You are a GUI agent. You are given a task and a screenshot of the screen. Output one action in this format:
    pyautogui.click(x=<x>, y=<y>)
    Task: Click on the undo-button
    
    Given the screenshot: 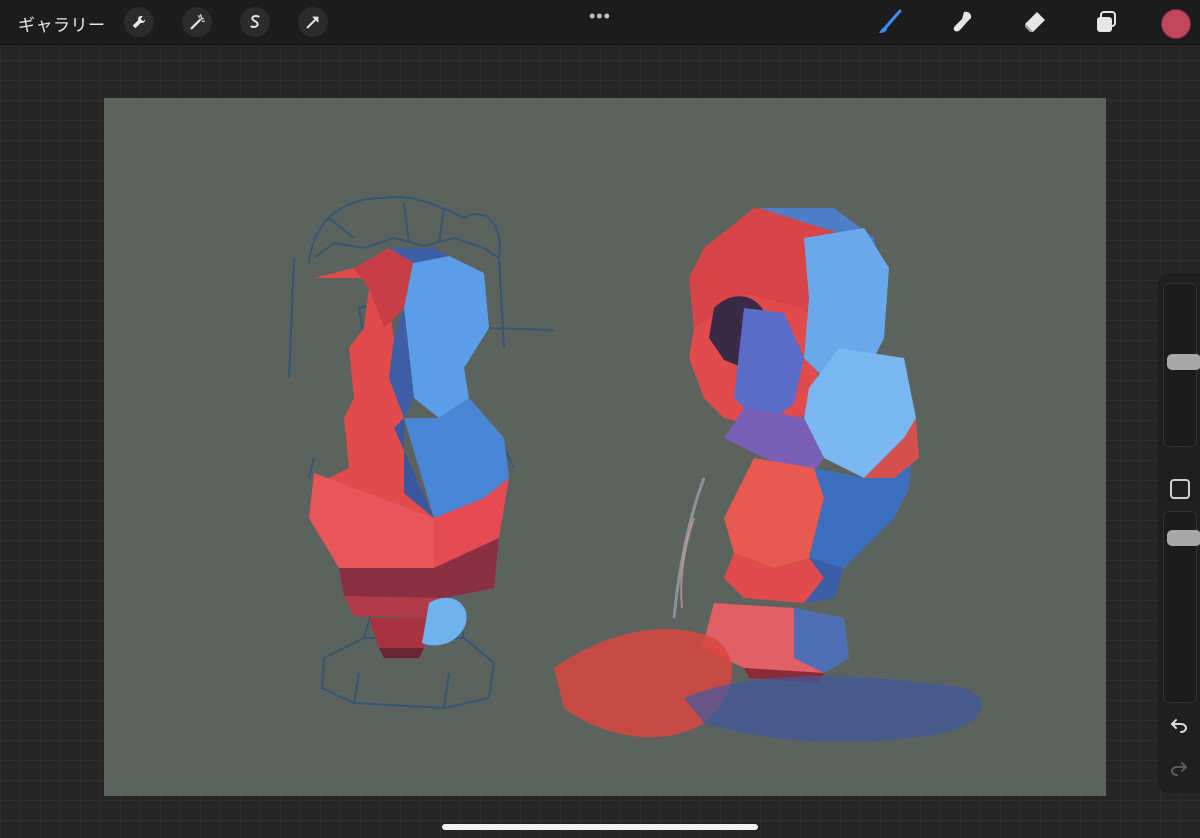 What is the action you would take?
    pyautogui.click(x=1179, y=725)
    